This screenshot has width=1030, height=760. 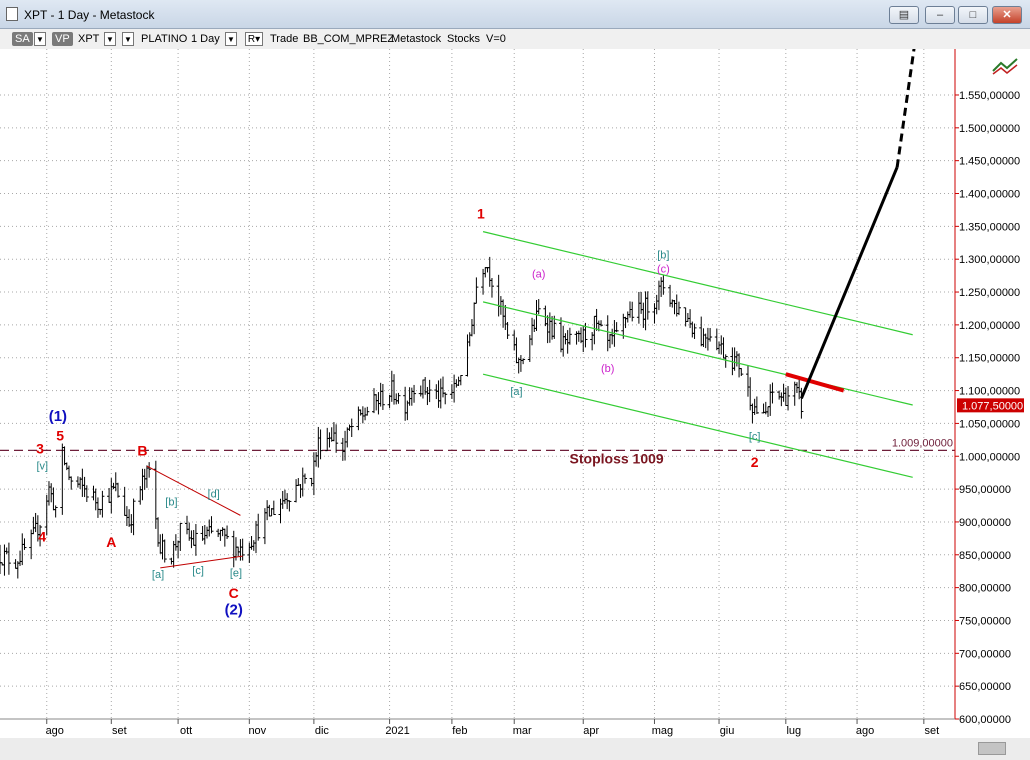 What do you see at coordinates (992, 748) in the screenshot?
I see `scrollbar-thumb` at bounding box center [992, 748].